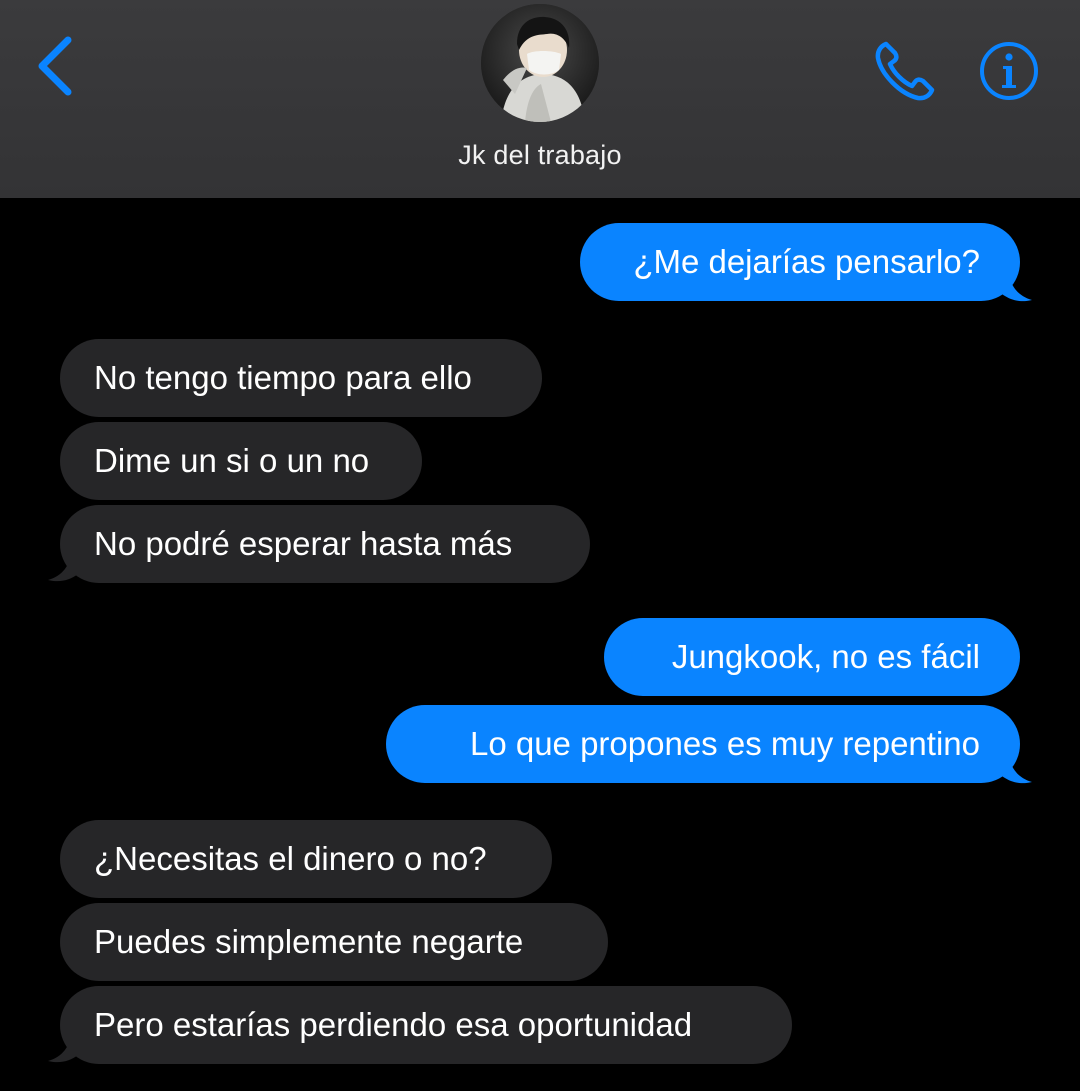 This screenshot has width=1080, height=1091. I want to click on sent-message-bubble: Lo que propones es muy repentino, so click(703, 744).